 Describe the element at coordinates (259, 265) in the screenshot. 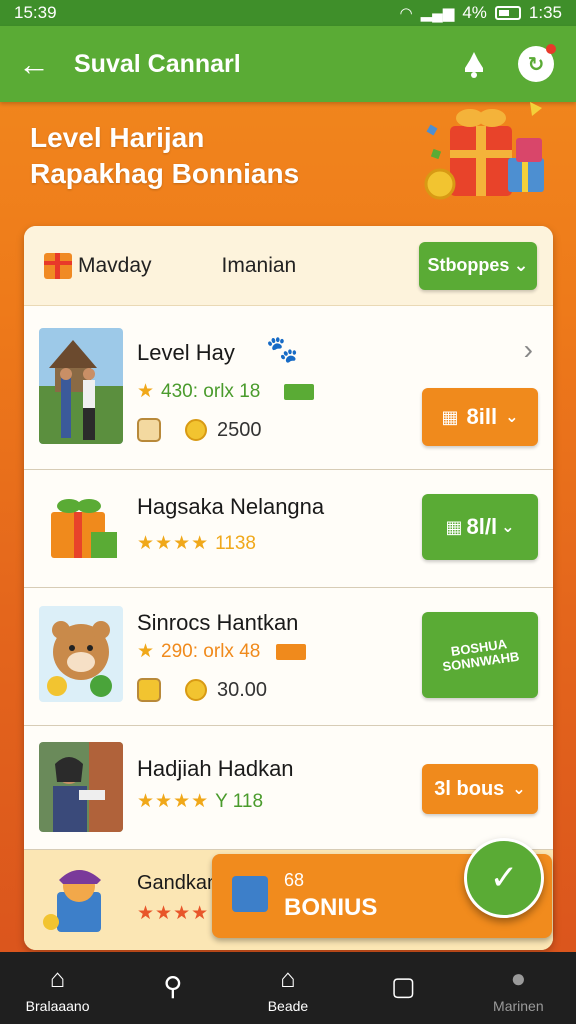

I see `tab-imanian-label: Imanian` at that location.